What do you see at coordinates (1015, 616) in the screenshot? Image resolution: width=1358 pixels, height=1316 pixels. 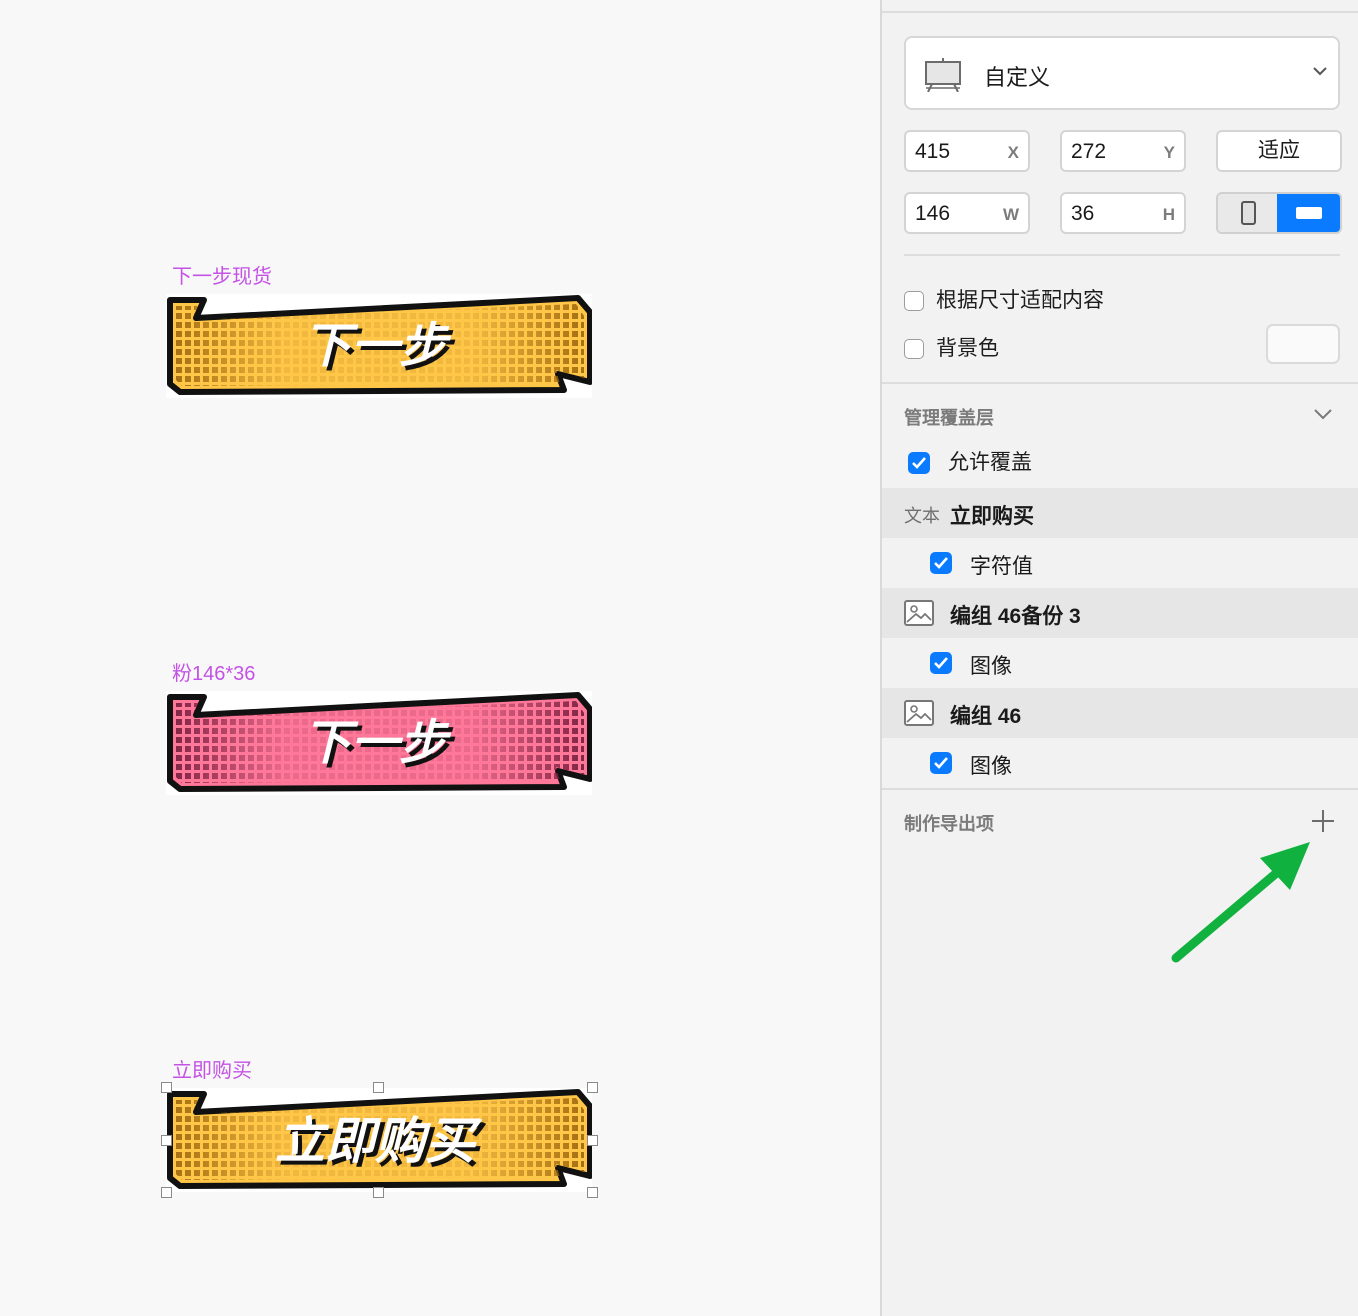 I see `layer-name: 编组 46备份 3` at bounding box center [1015, 616].